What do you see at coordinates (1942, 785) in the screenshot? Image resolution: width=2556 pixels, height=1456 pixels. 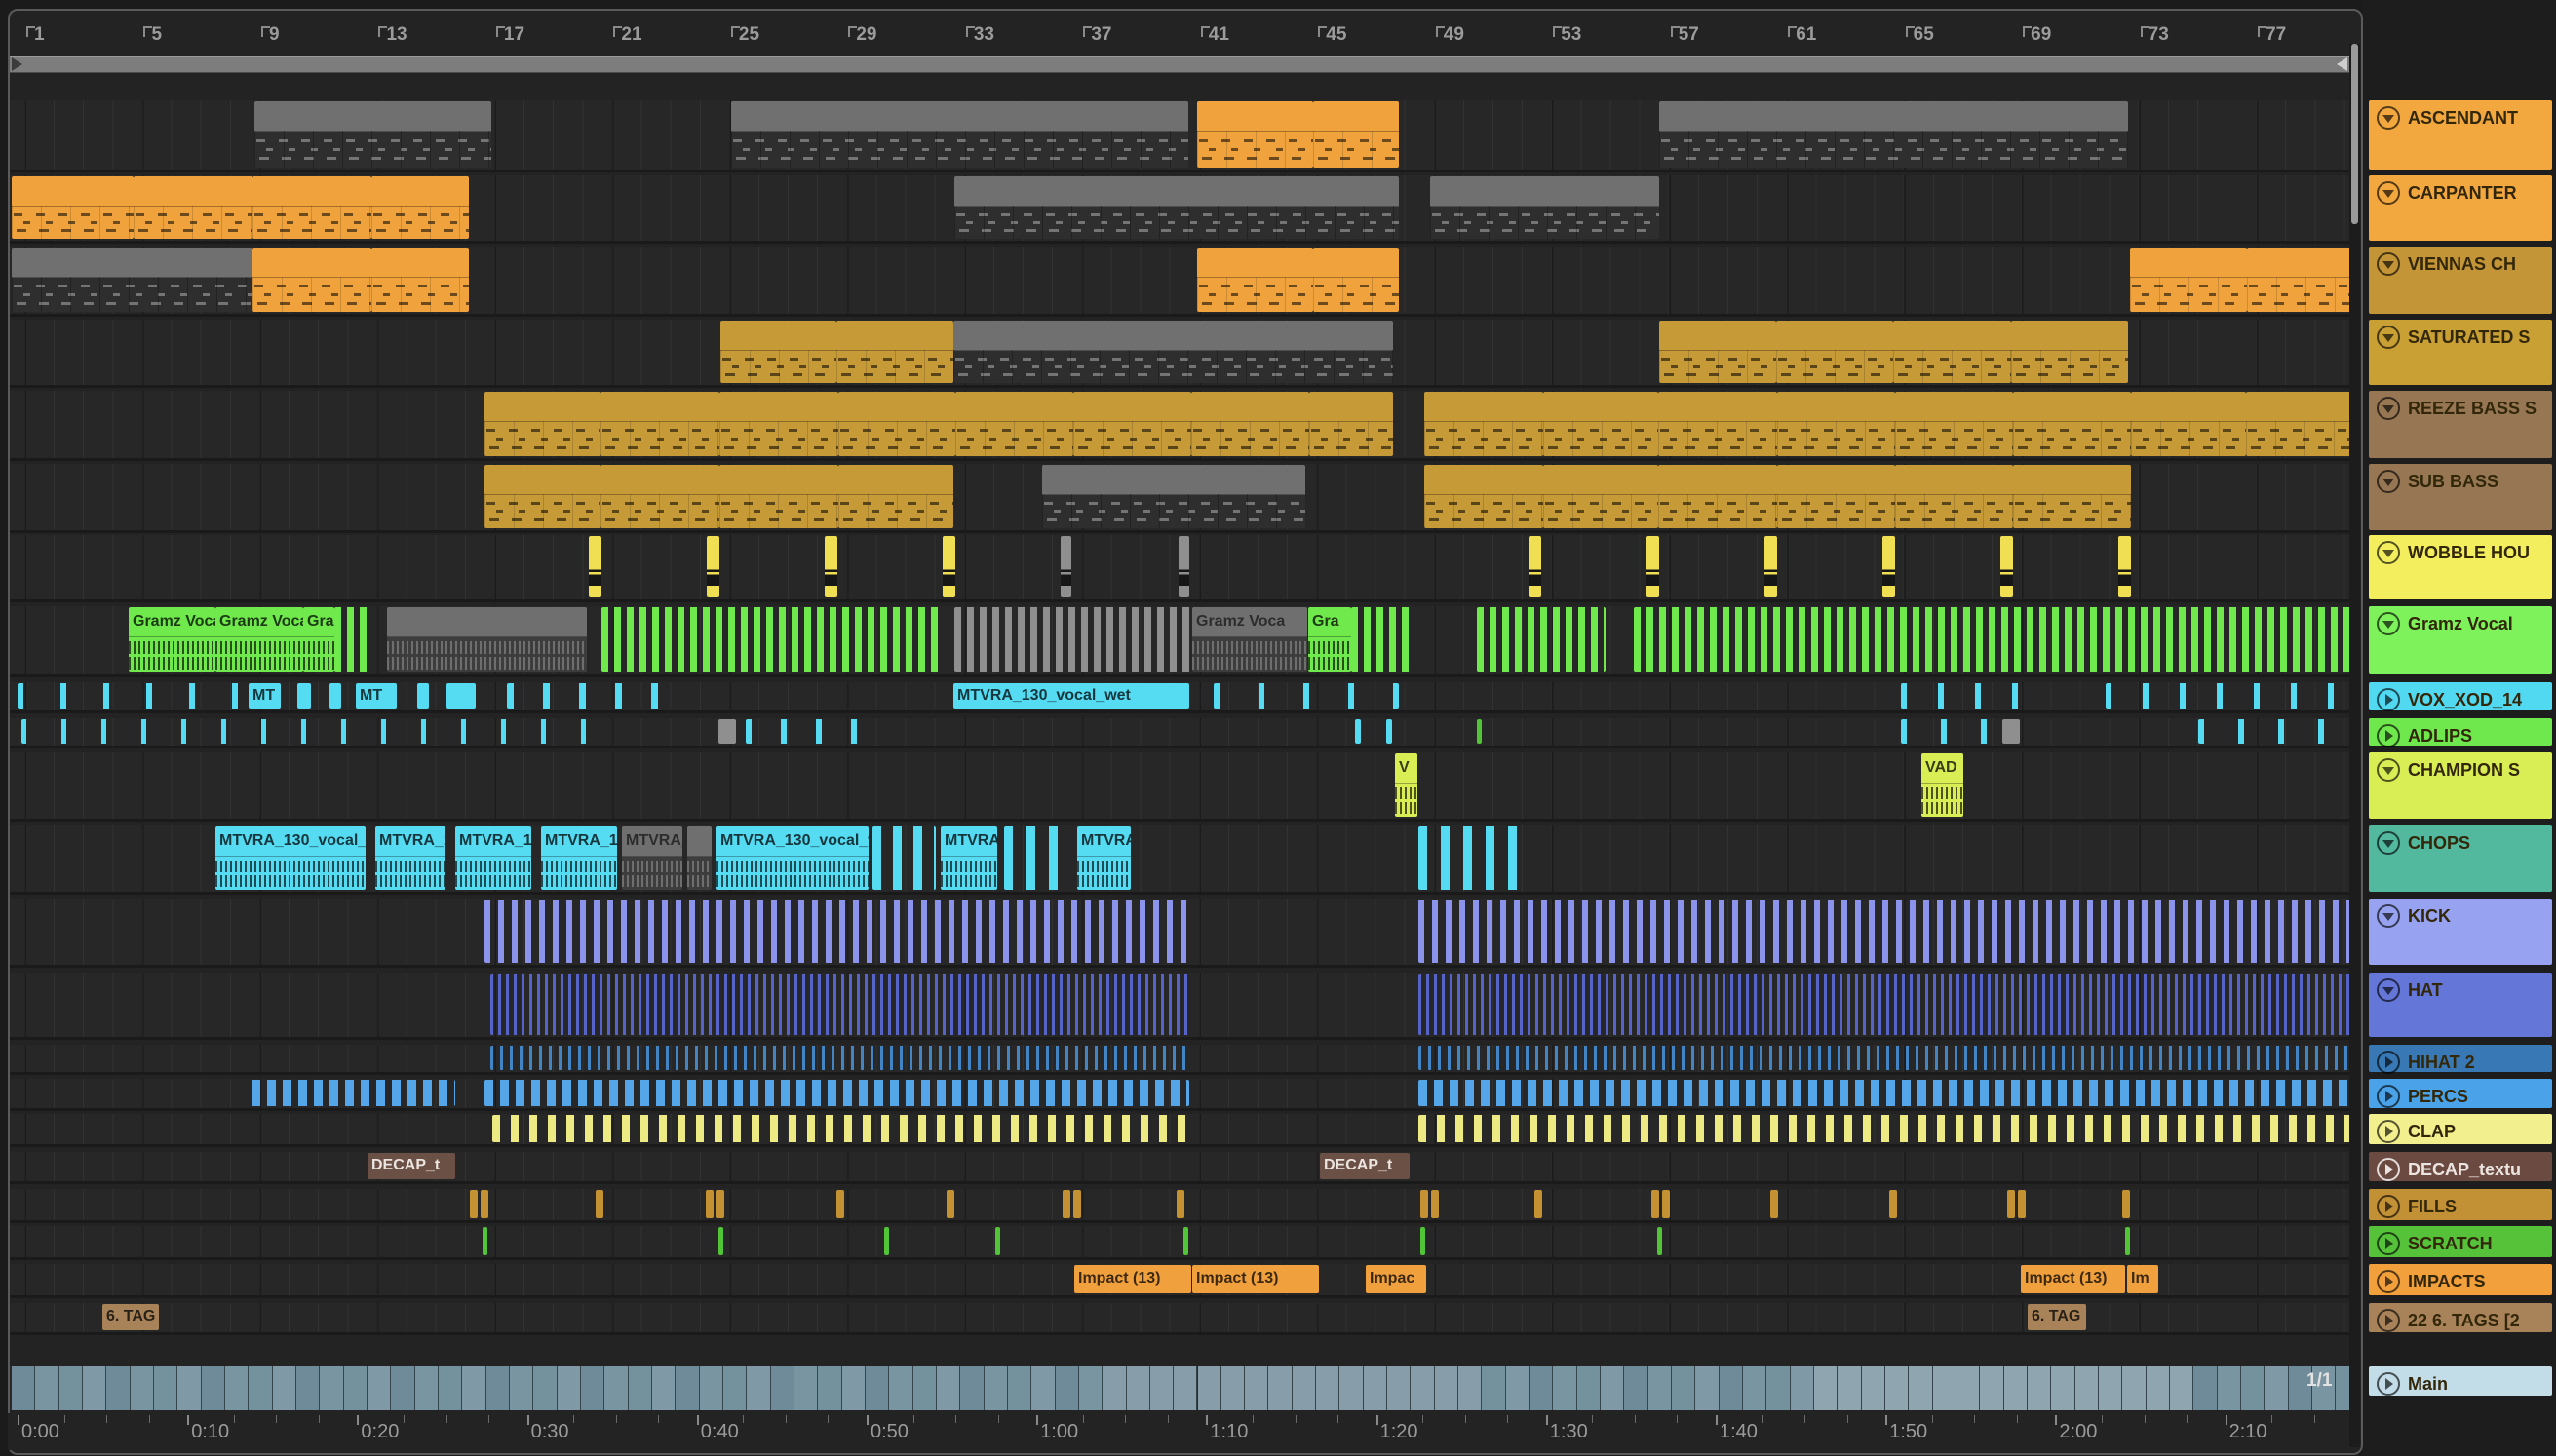 I see `clip-vad: VAD` at bounding box center [1942, 785].